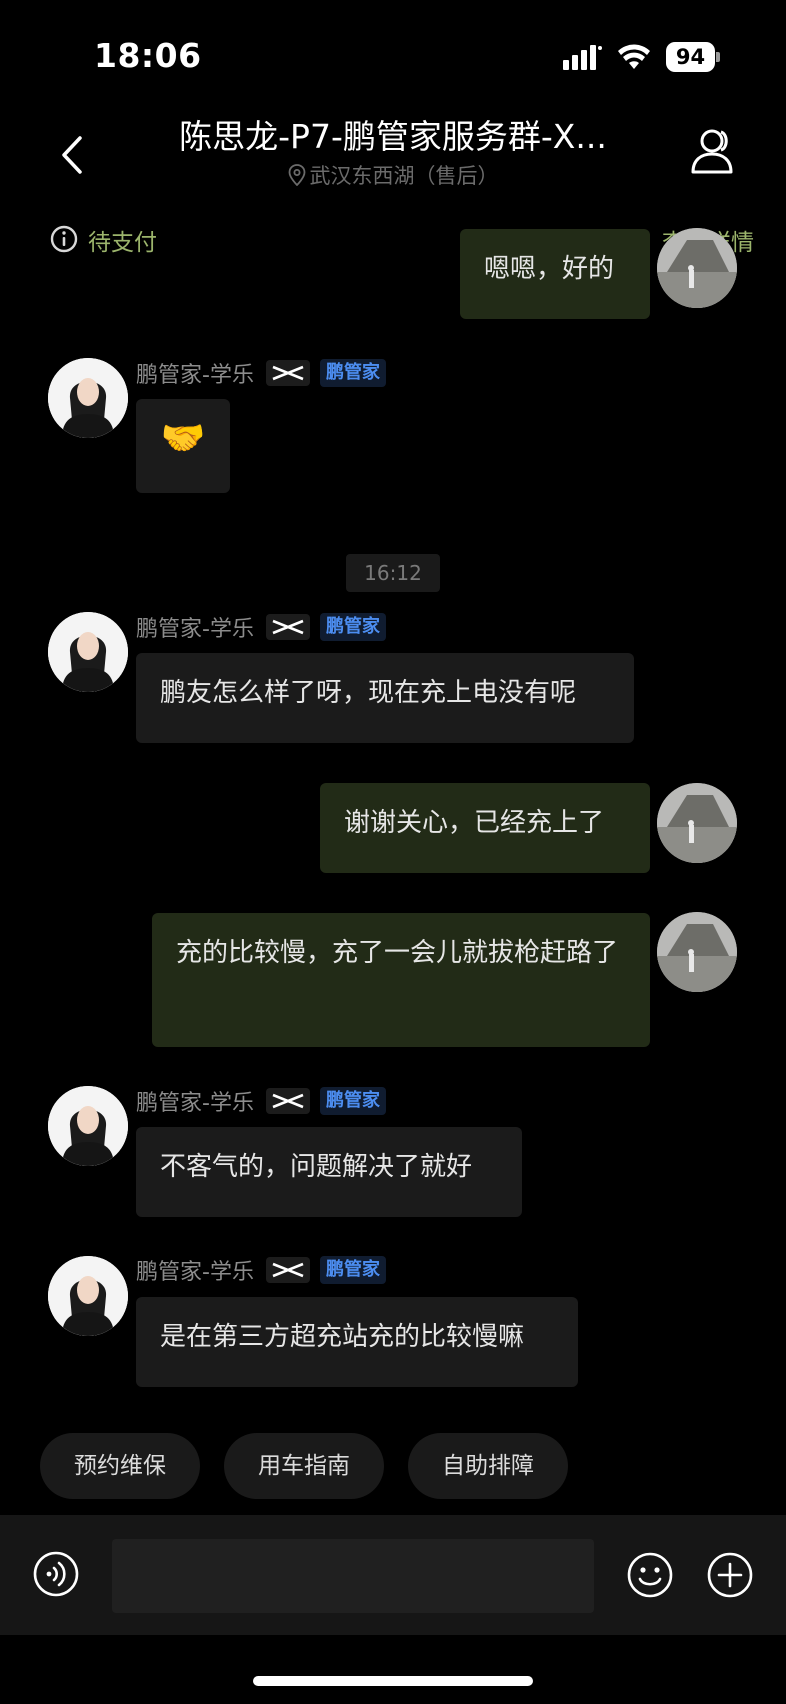 This screenshot has height=1704, width=786. I want to click on input-bar, so click(393, 1575).